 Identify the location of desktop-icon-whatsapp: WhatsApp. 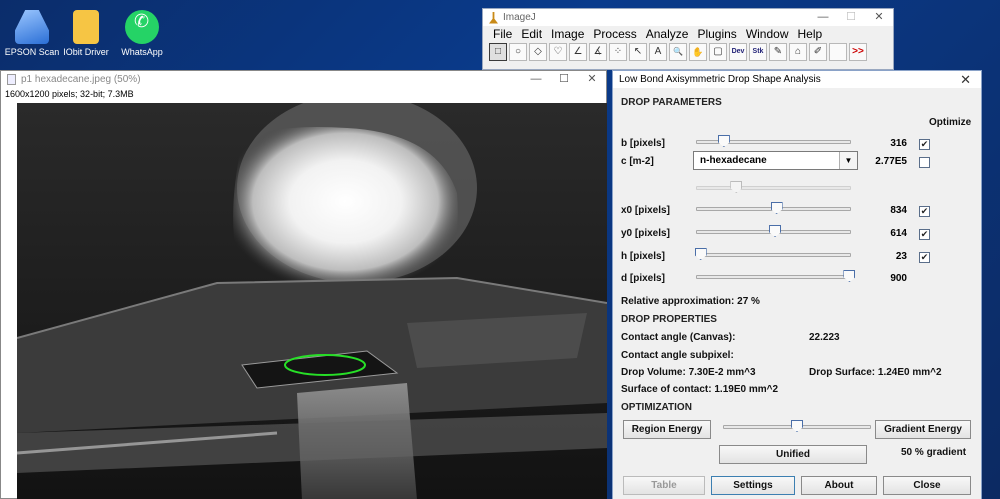
(142, 34).